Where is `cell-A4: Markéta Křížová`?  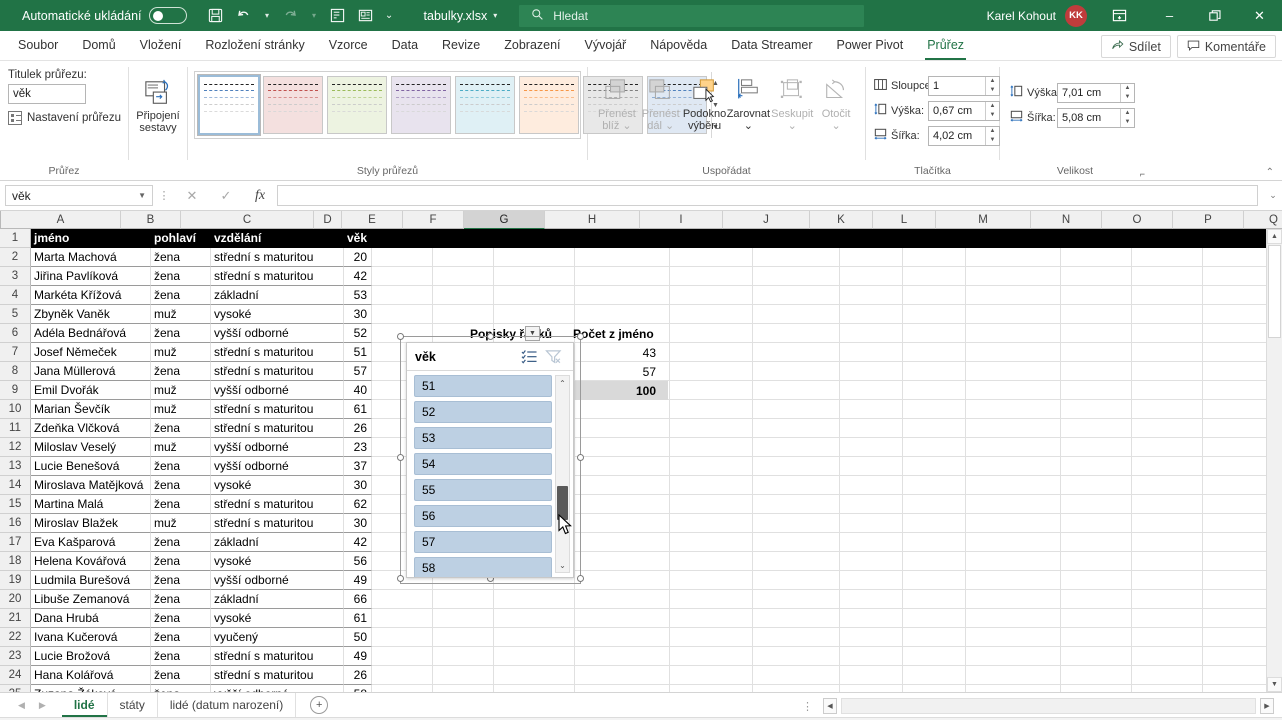 cell-A4: Markéta Křížová is located at coordinates (91, 295).